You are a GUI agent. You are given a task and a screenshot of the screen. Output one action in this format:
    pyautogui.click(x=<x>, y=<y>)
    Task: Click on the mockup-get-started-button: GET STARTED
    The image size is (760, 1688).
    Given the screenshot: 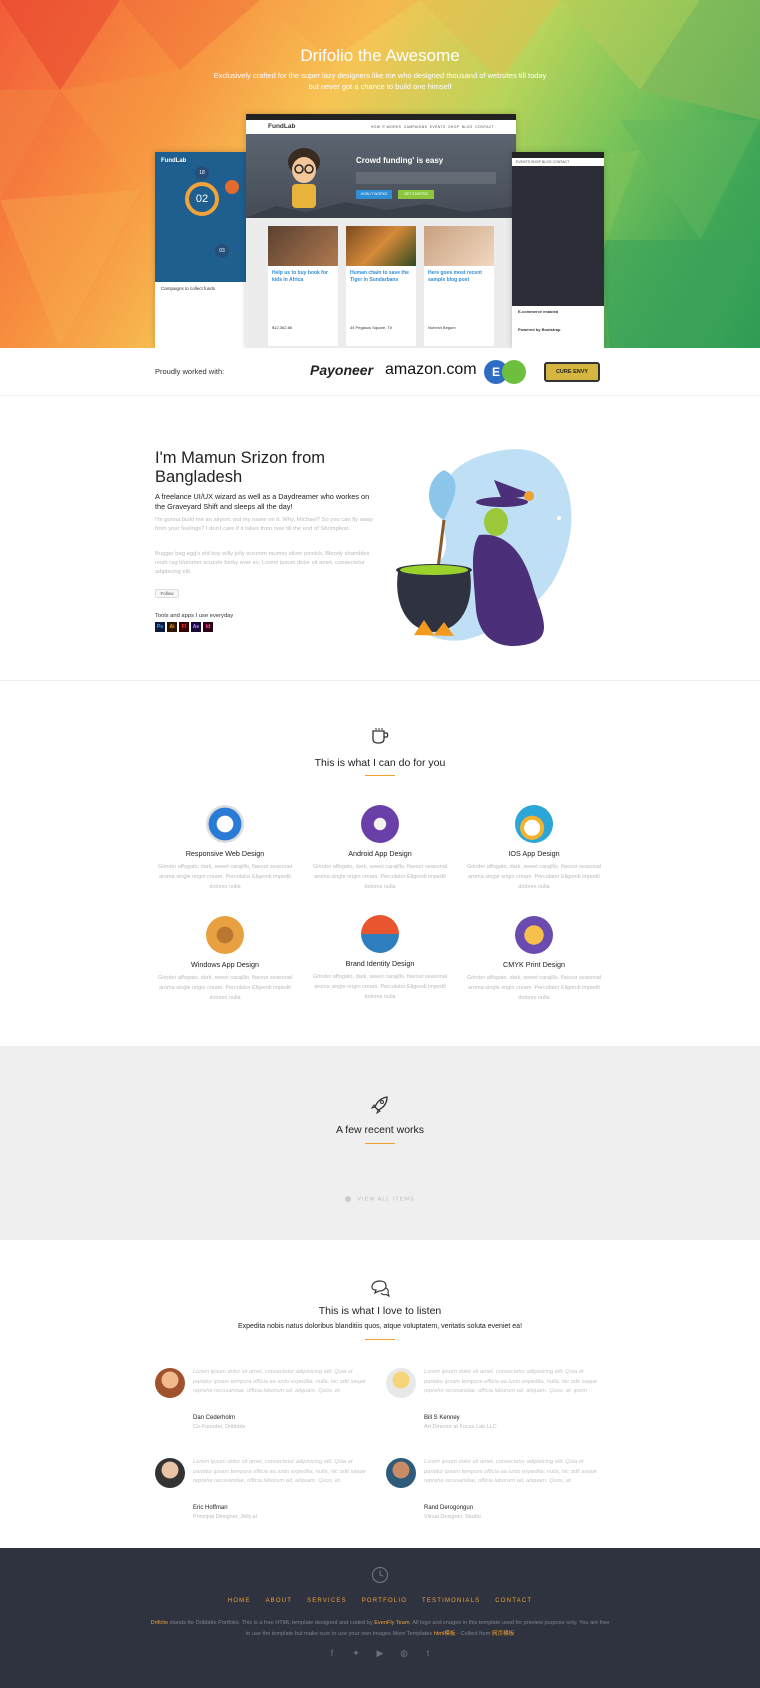 What is the action you would take?
    pyautogui.click(x=416, y=194)
    